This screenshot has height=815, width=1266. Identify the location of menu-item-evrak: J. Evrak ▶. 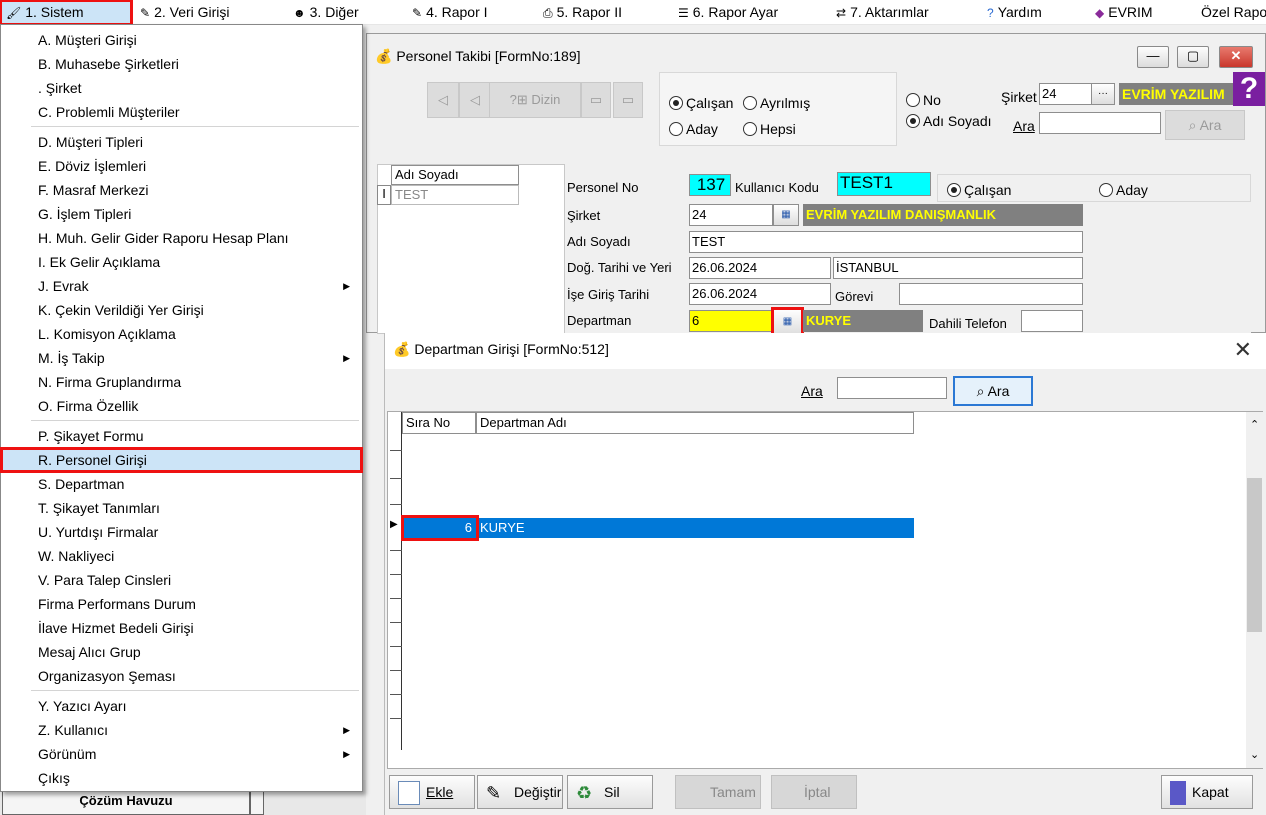
(181, 286).